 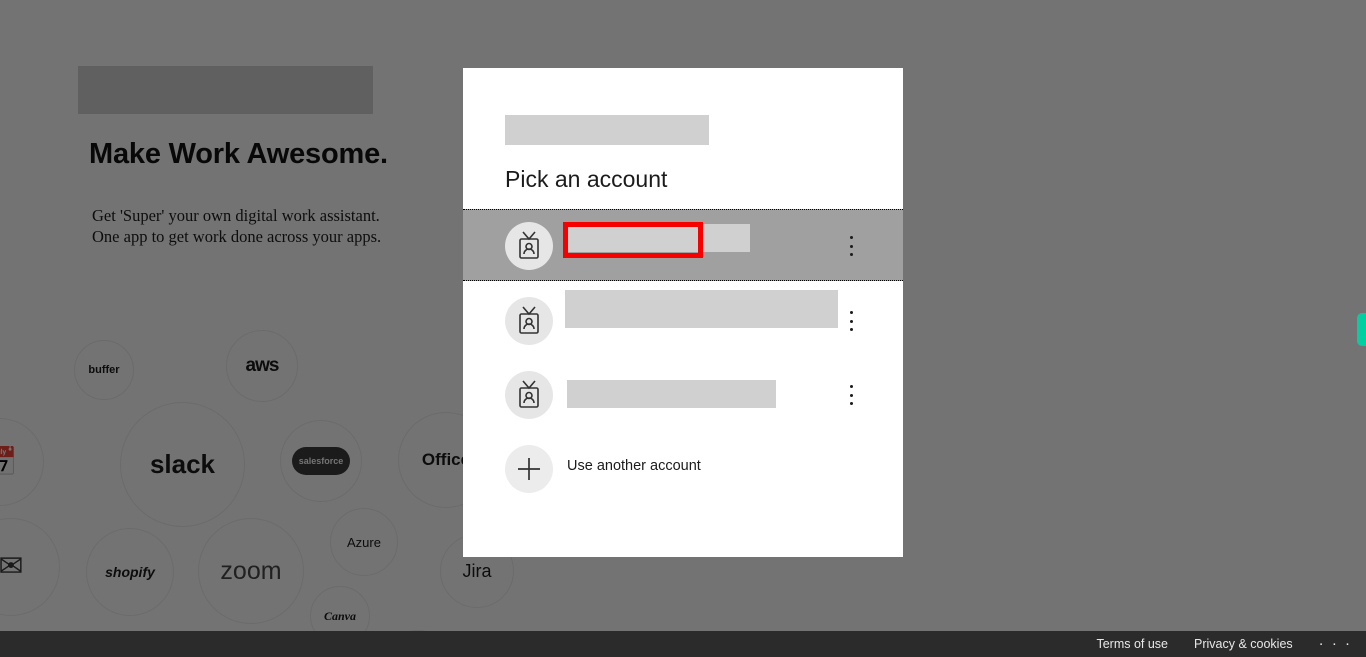 I want to click on account-row-1: Signed in, so click(x=683, y=245).